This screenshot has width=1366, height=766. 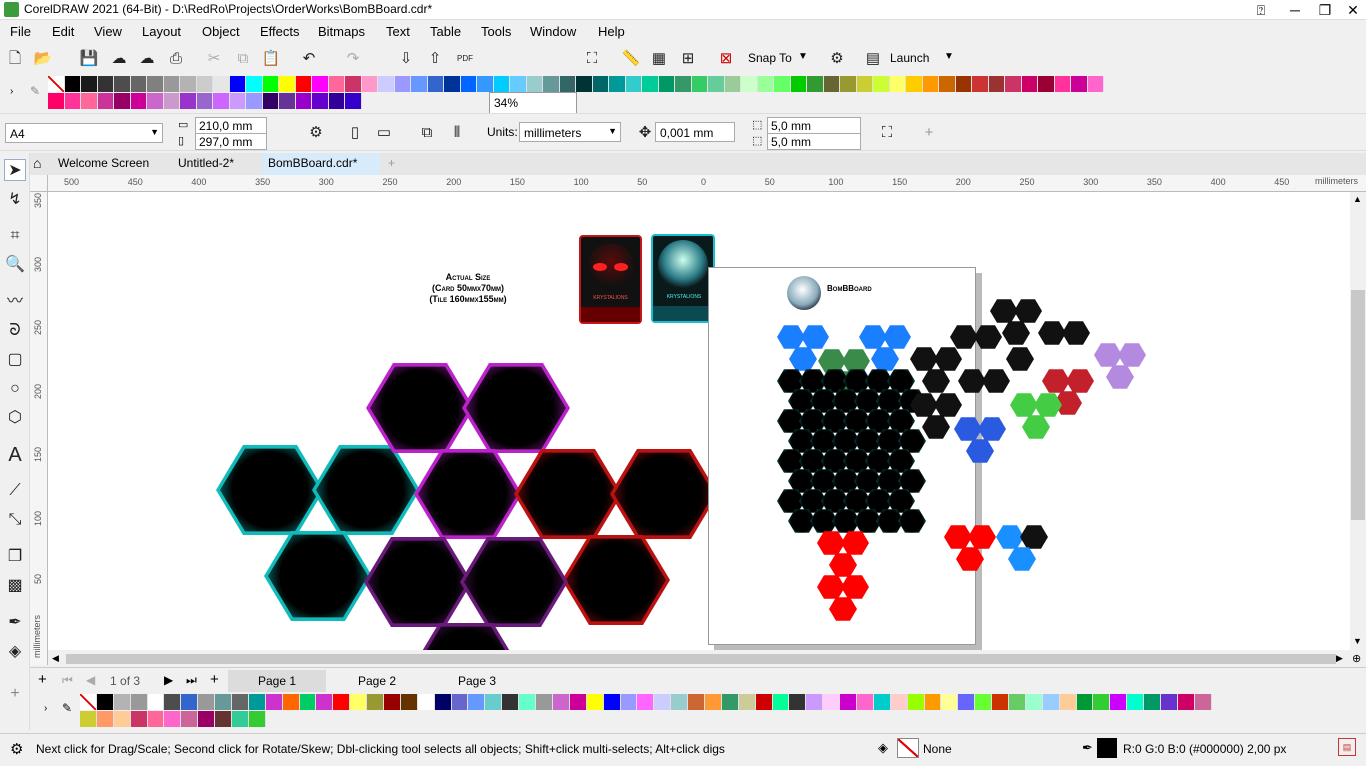 I want to click on connector-tool-icon: ⤡, so click(x=15, y=520).